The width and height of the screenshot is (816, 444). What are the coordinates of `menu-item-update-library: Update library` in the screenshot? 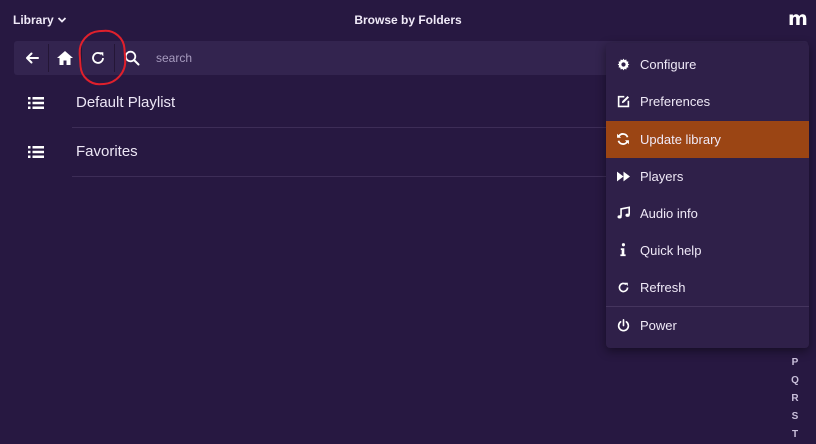 It's located at (707, 139).